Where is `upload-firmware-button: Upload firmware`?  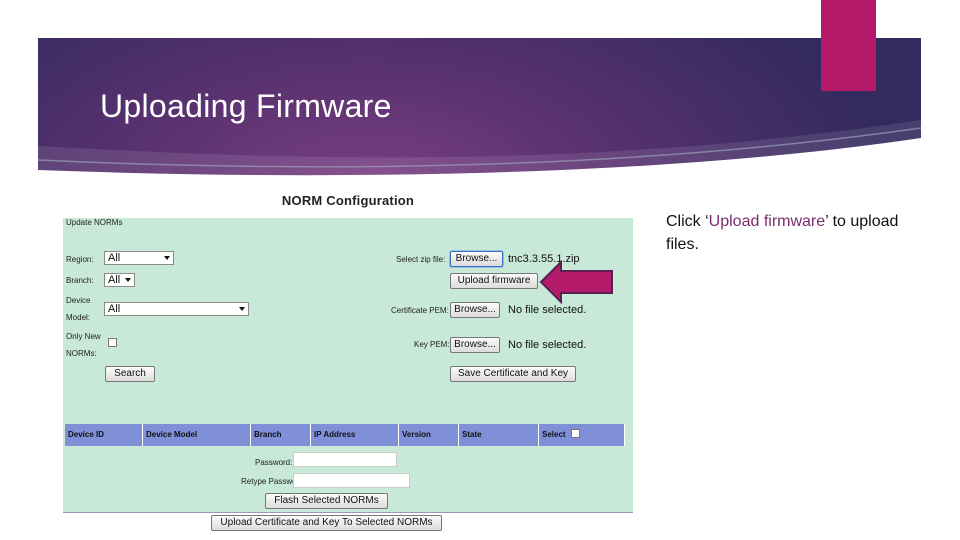 upload-firmware-button: Upload firmware is located at coordinates (494, 281).